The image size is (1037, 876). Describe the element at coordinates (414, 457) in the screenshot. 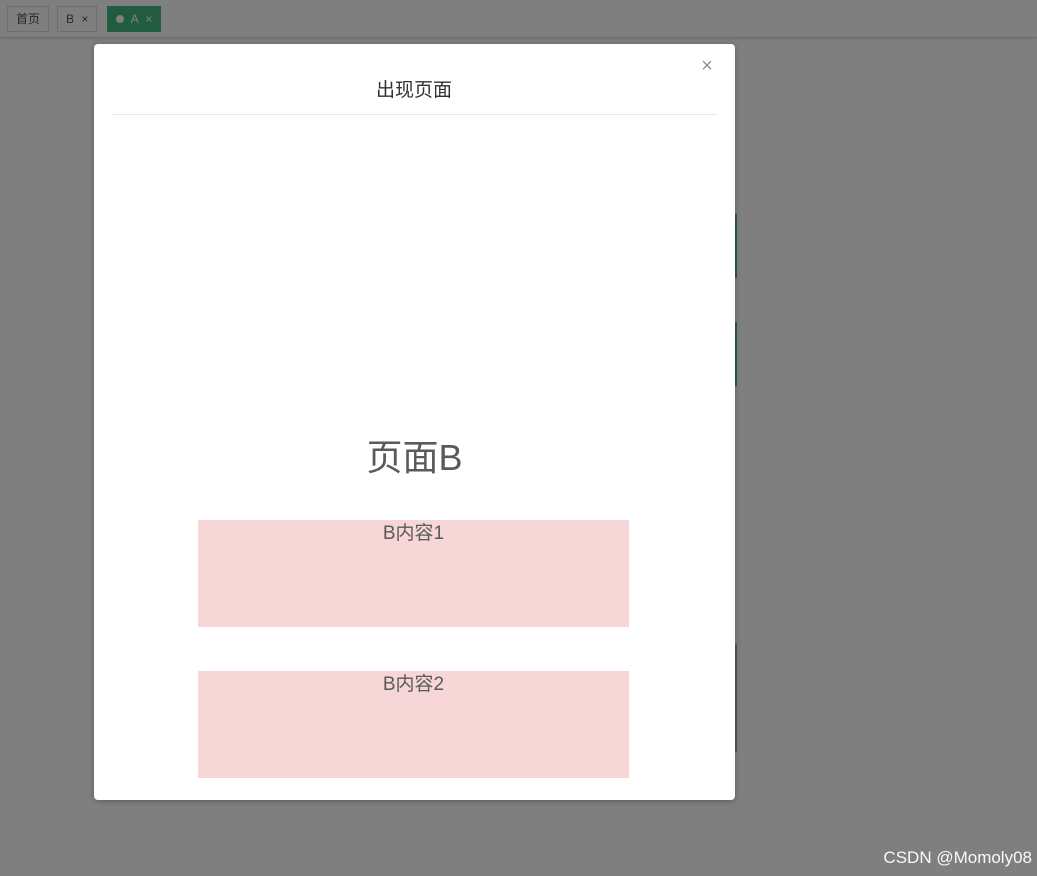

I see `page-heading: 页面B` at that location.